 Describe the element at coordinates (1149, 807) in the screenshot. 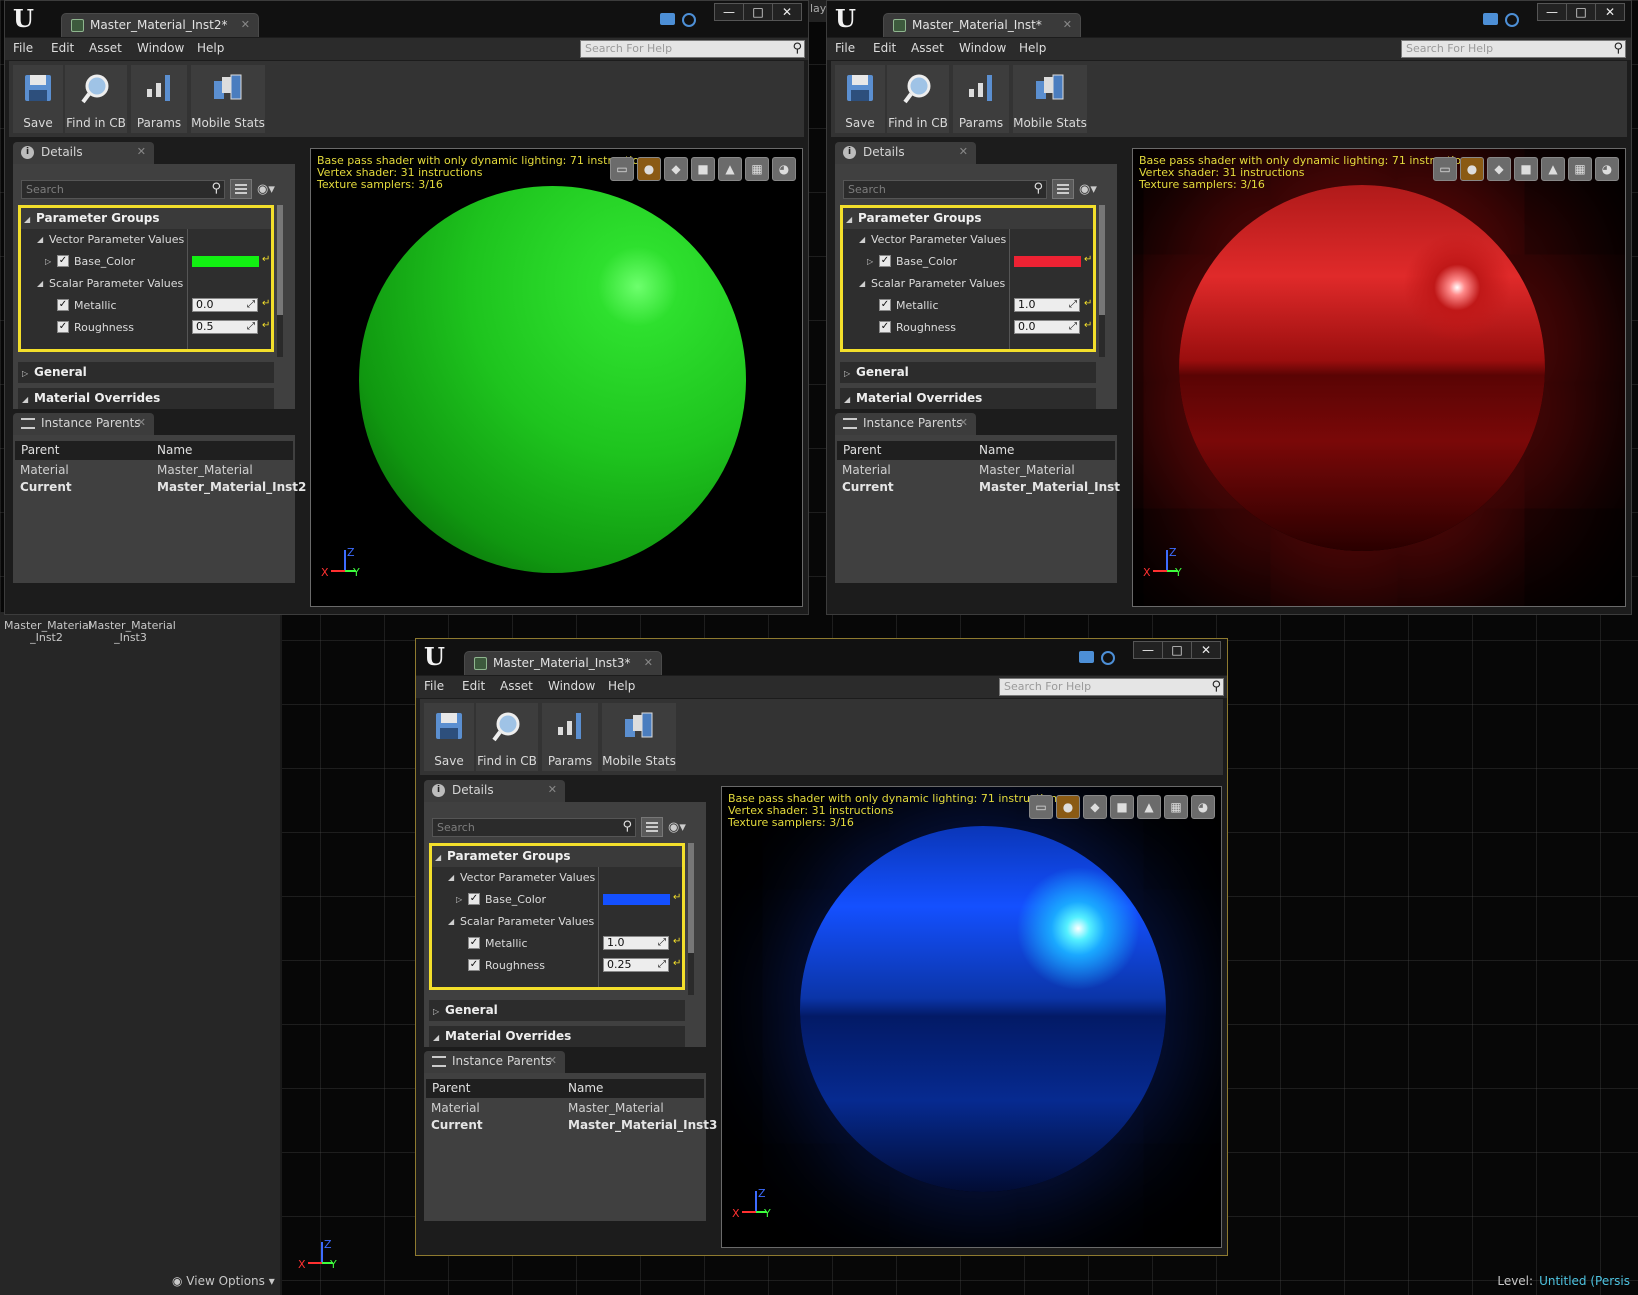

I see `custom-mesh-button: ▲` at that location.